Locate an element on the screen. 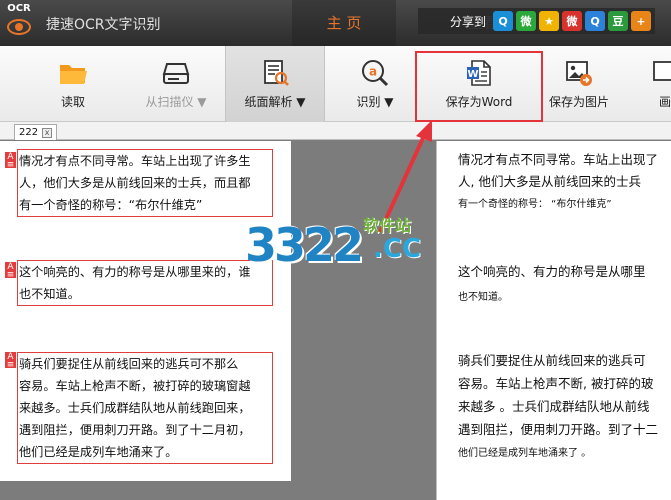  save-image-button: 保存为图片 is located at coordinates (579, 84).